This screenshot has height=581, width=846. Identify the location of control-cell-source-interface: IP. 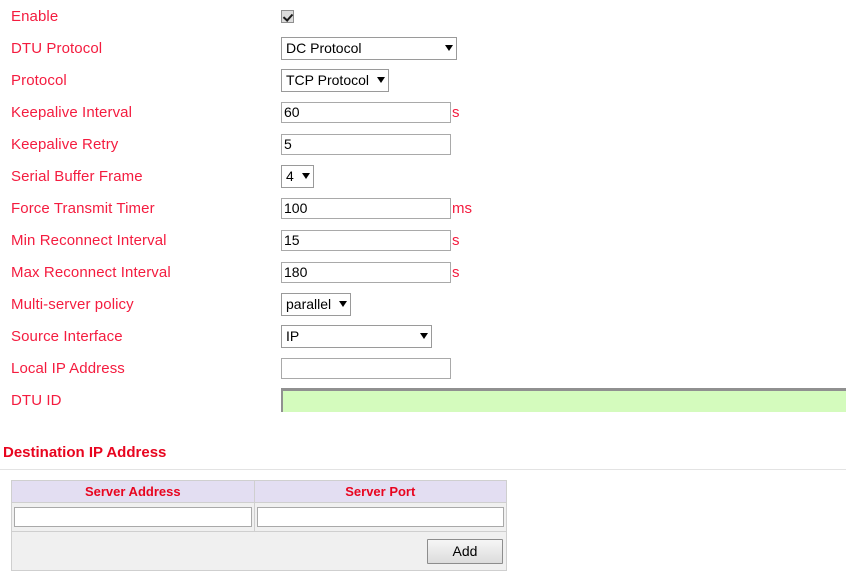
(563, 336).